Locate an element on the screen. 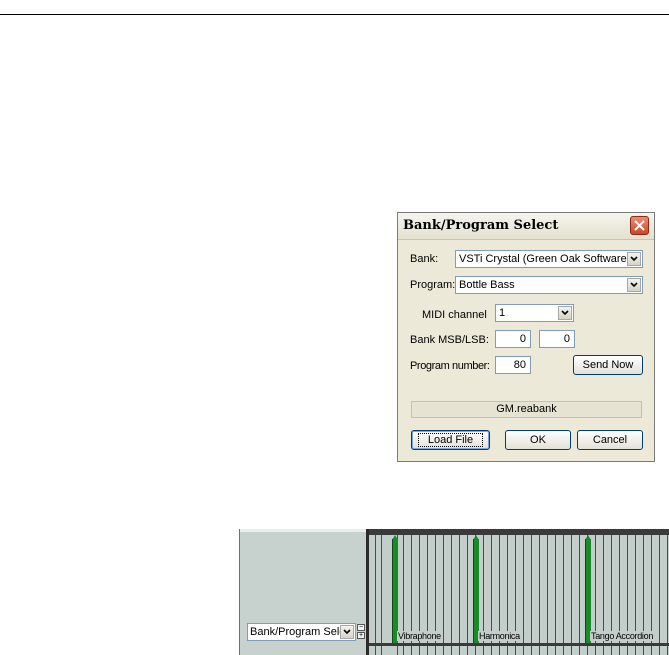 The image size is (669, 655). close-button is located at coordinates (639, 225).